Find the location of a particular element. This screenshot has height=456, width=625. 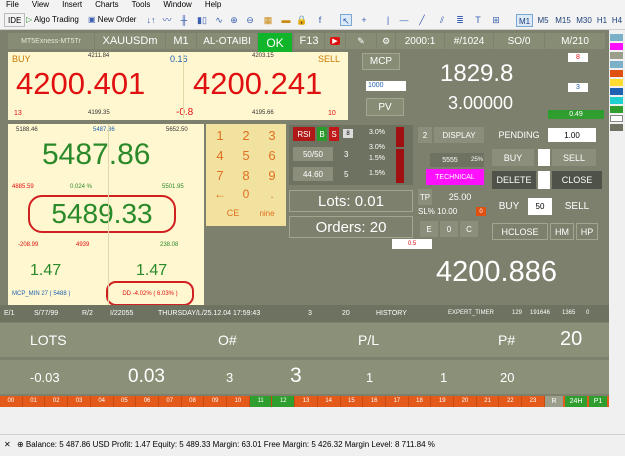

channel-icon: ⫽ is located at coordinates (442, 20).